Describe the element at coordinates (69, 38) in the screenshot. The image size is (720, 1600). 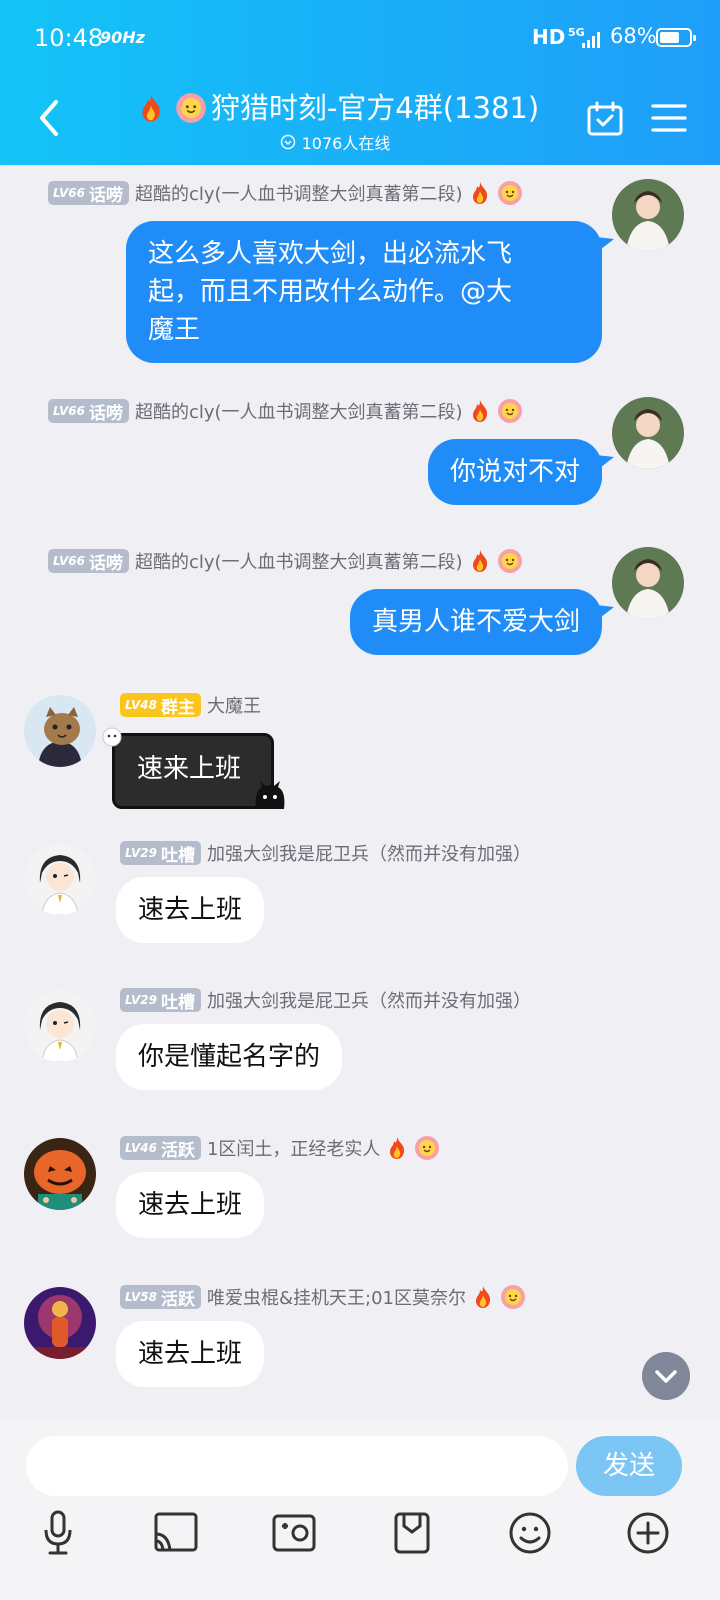
I see `status-time: 10:48` at that location.